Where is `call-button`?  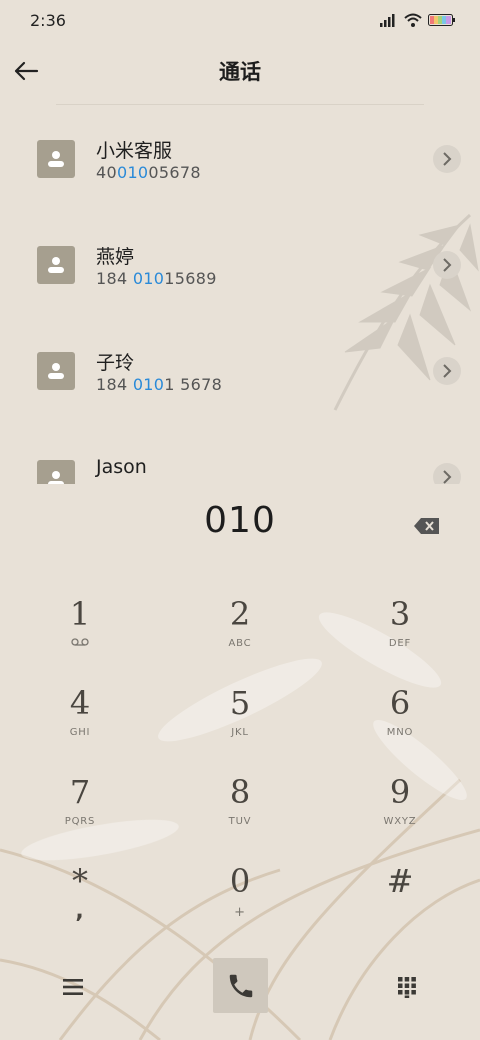 call-button is located at coordinates (240, 985).